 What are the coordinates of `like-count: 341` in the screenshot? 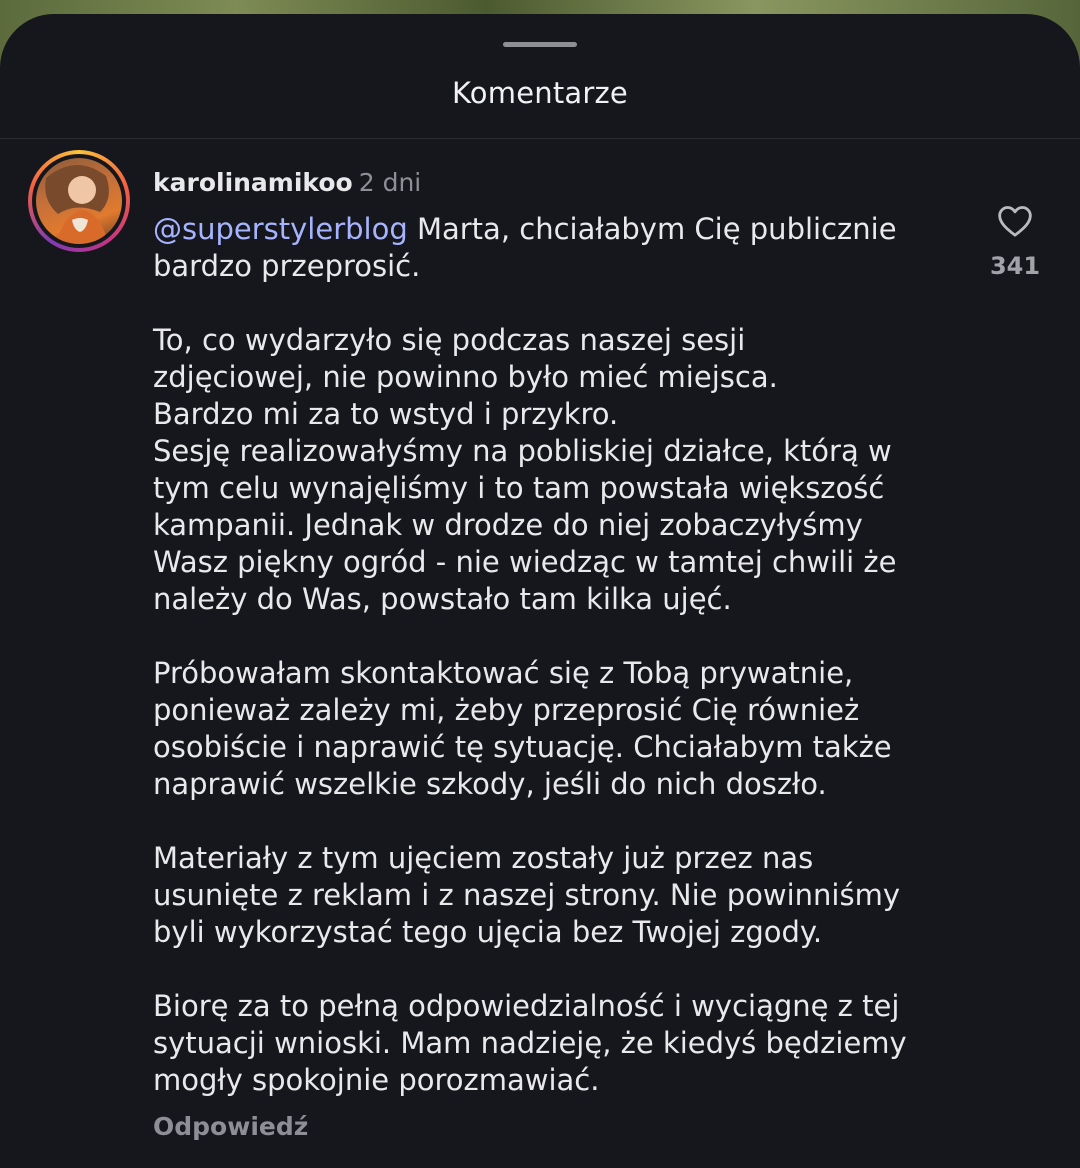 It's located at (1015, 266).